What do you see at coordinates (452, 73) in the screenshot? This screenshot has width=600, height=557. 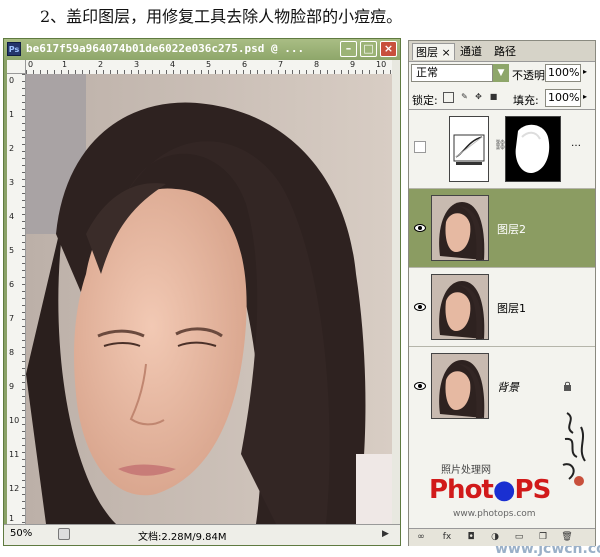 I see `blend-mode-select: 正常` at bounding box center [452, 73].